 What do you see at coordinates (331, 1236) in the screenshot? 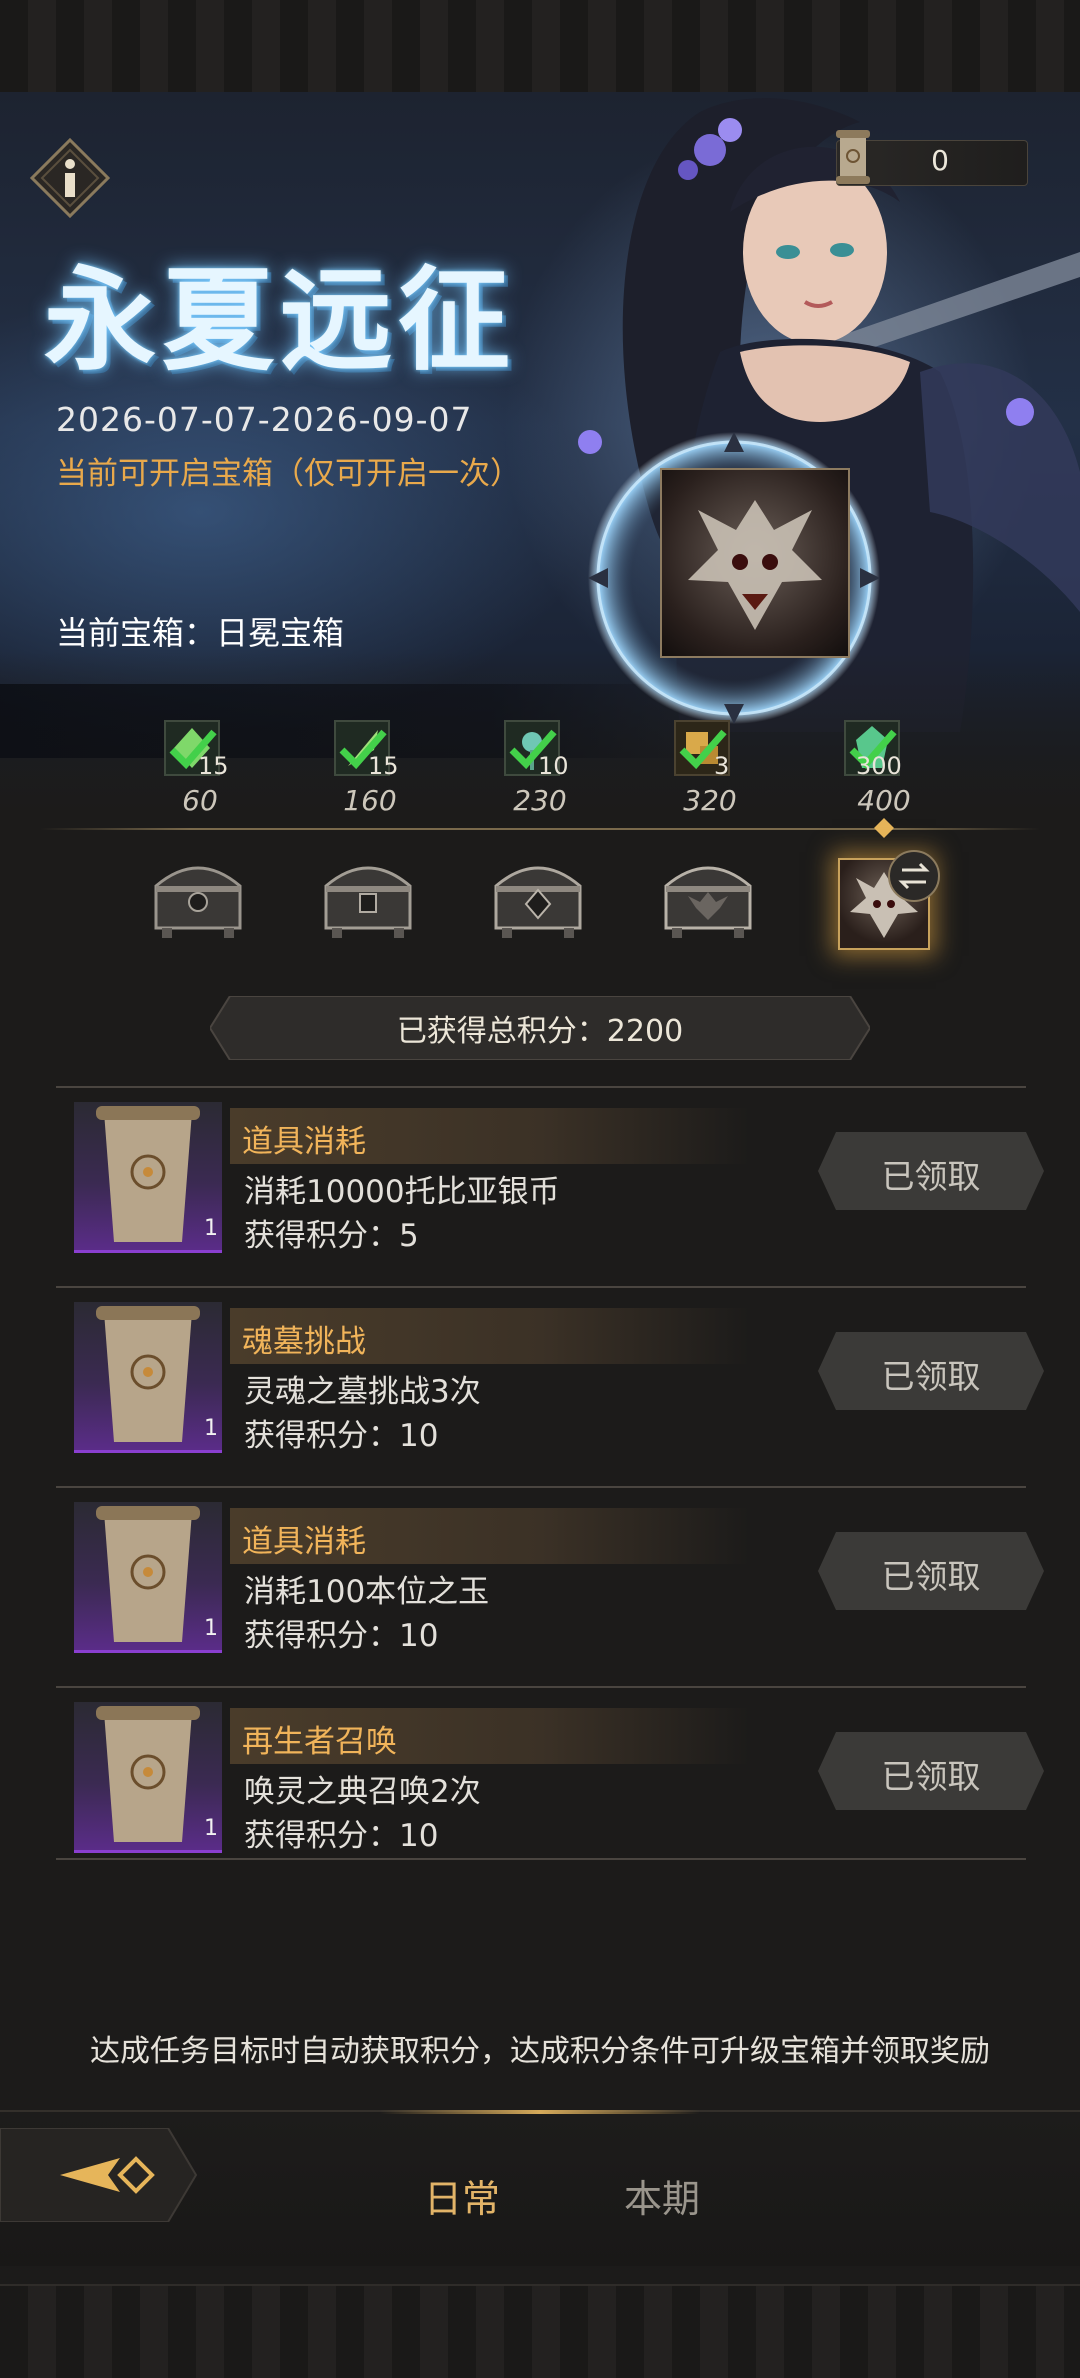
I see `task-1-points: 获得积分：5` at bounding box center [331, 1236].